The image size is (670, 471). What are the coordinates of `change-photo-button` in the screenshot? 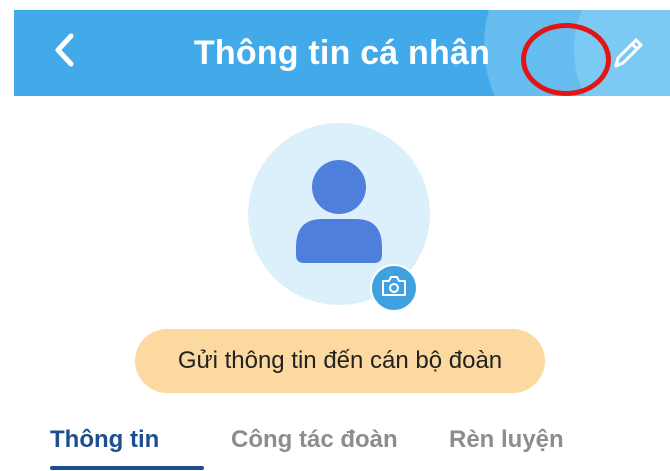 It's located at (394, 288).